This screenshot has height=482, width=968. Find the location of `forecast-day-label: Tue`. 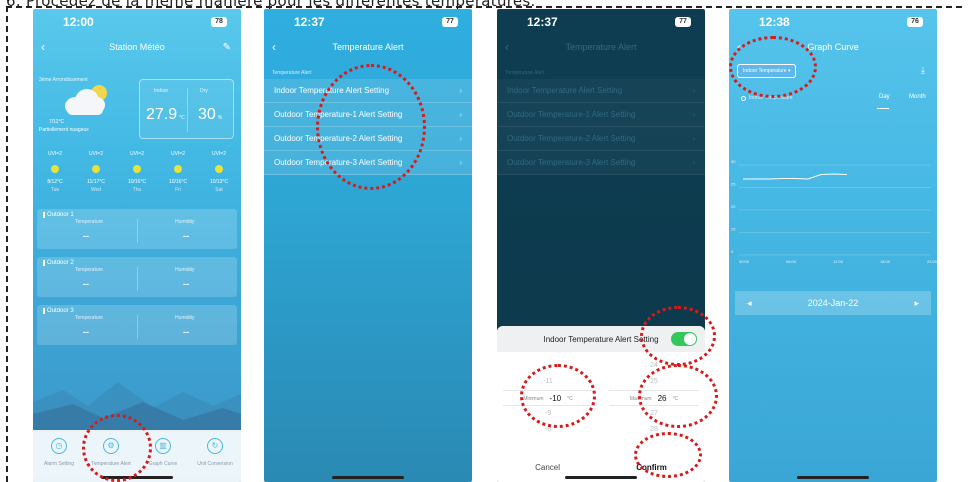

forecast-day-label: Tue is located at coordinates (55, 190).